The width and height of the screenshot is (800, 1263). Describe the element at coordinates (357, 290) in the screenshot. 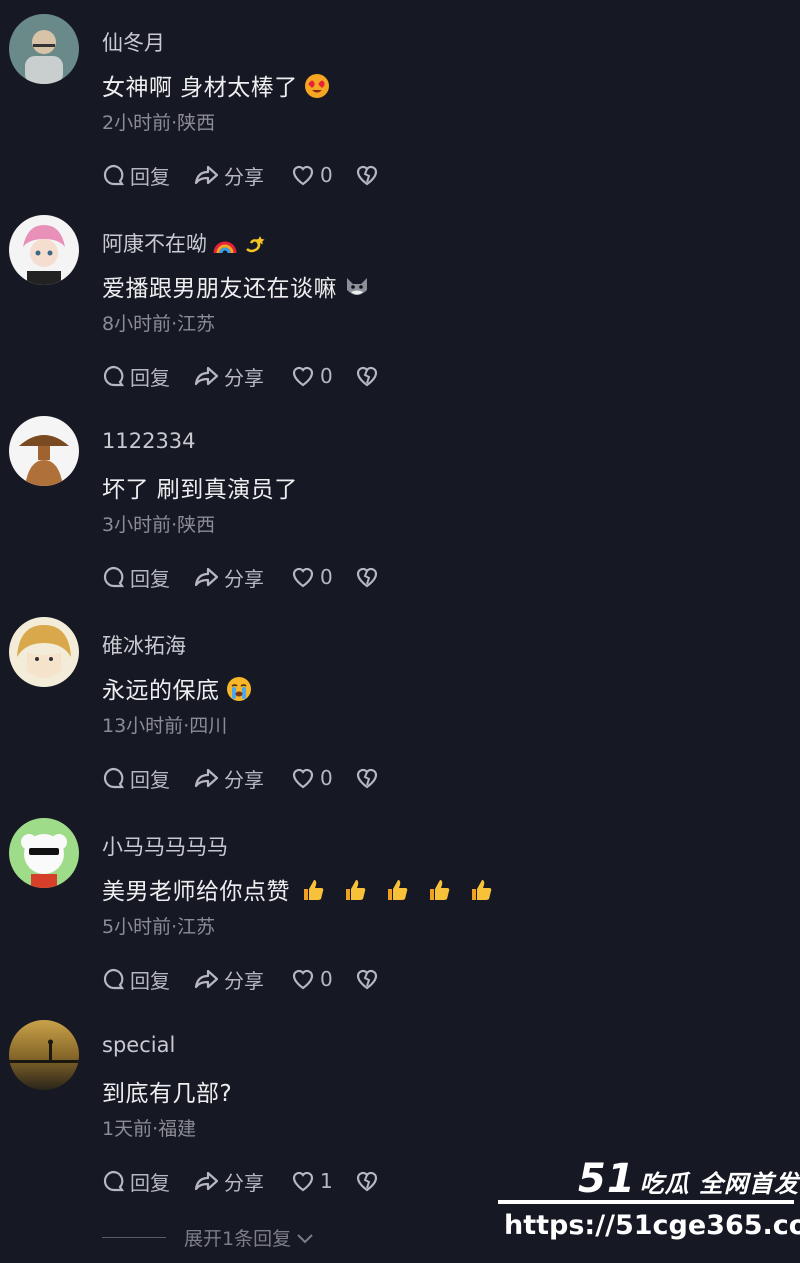

I see `wolf-emoji` at that location.